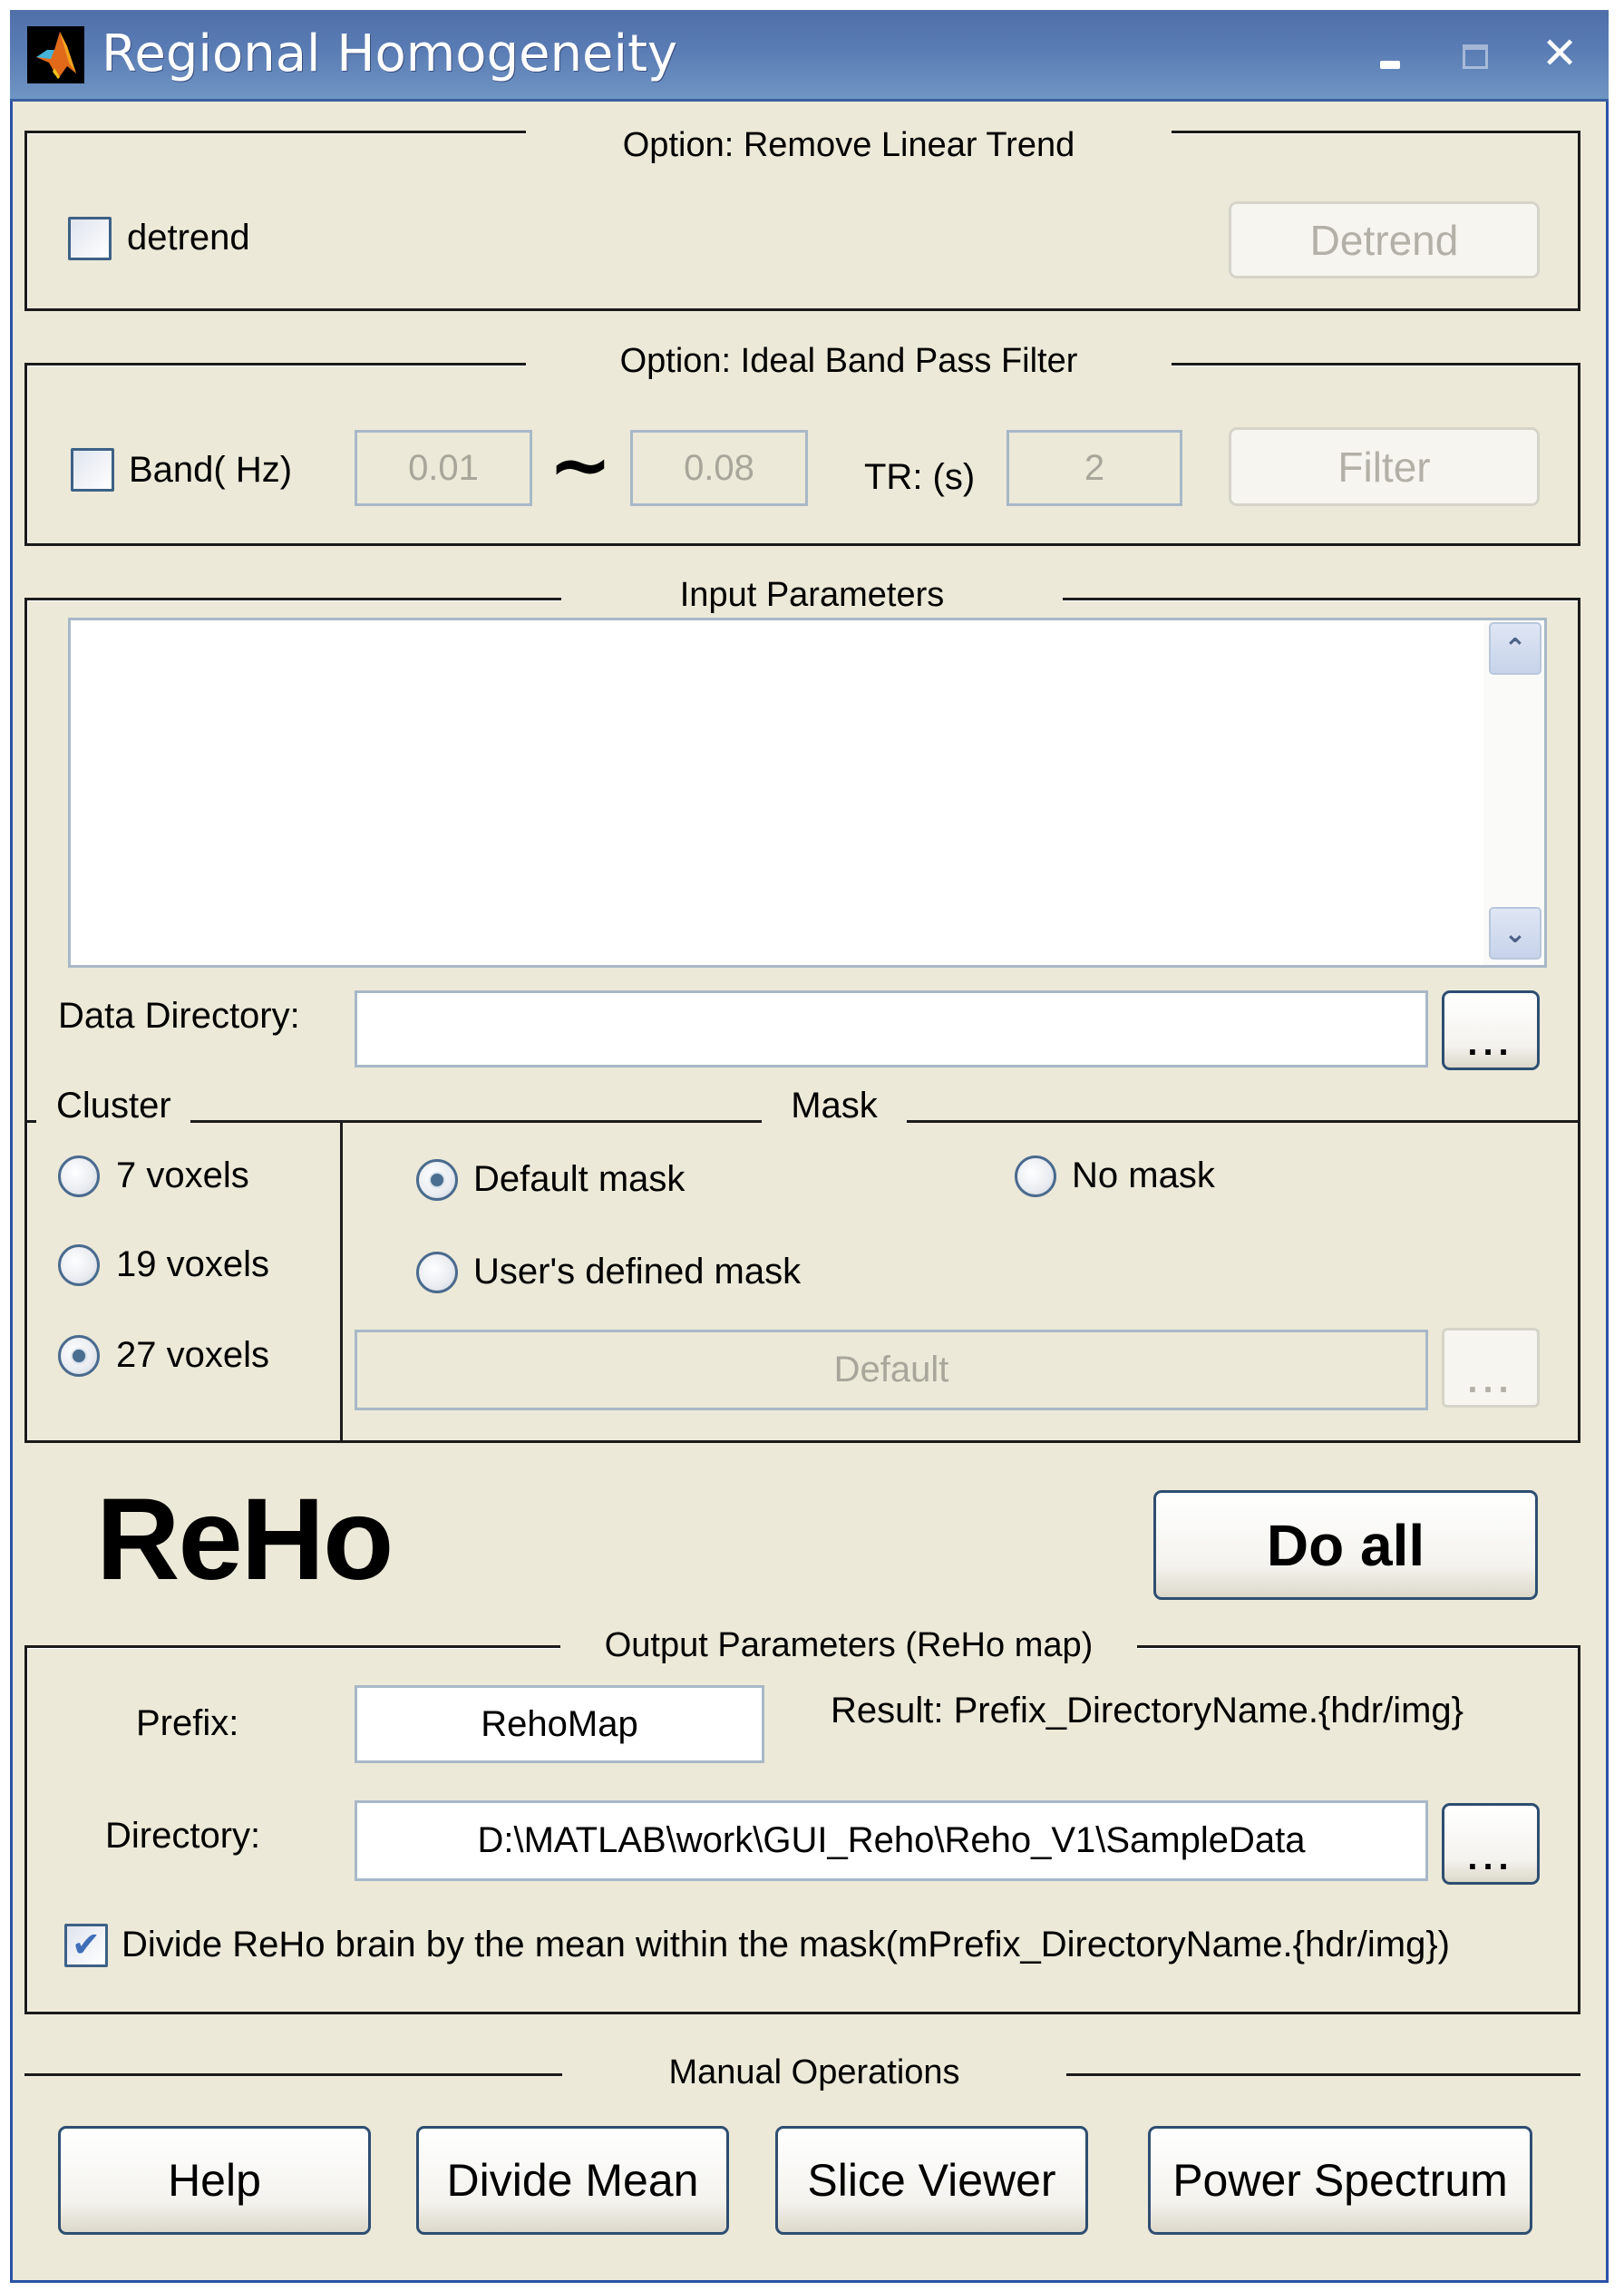 This screenshot has width=1624, height=2291. What do you see at coordinates (86, 1945) in the screenshot?
I see `divide-mean-checkbox` at bounding box center [86, 1945].